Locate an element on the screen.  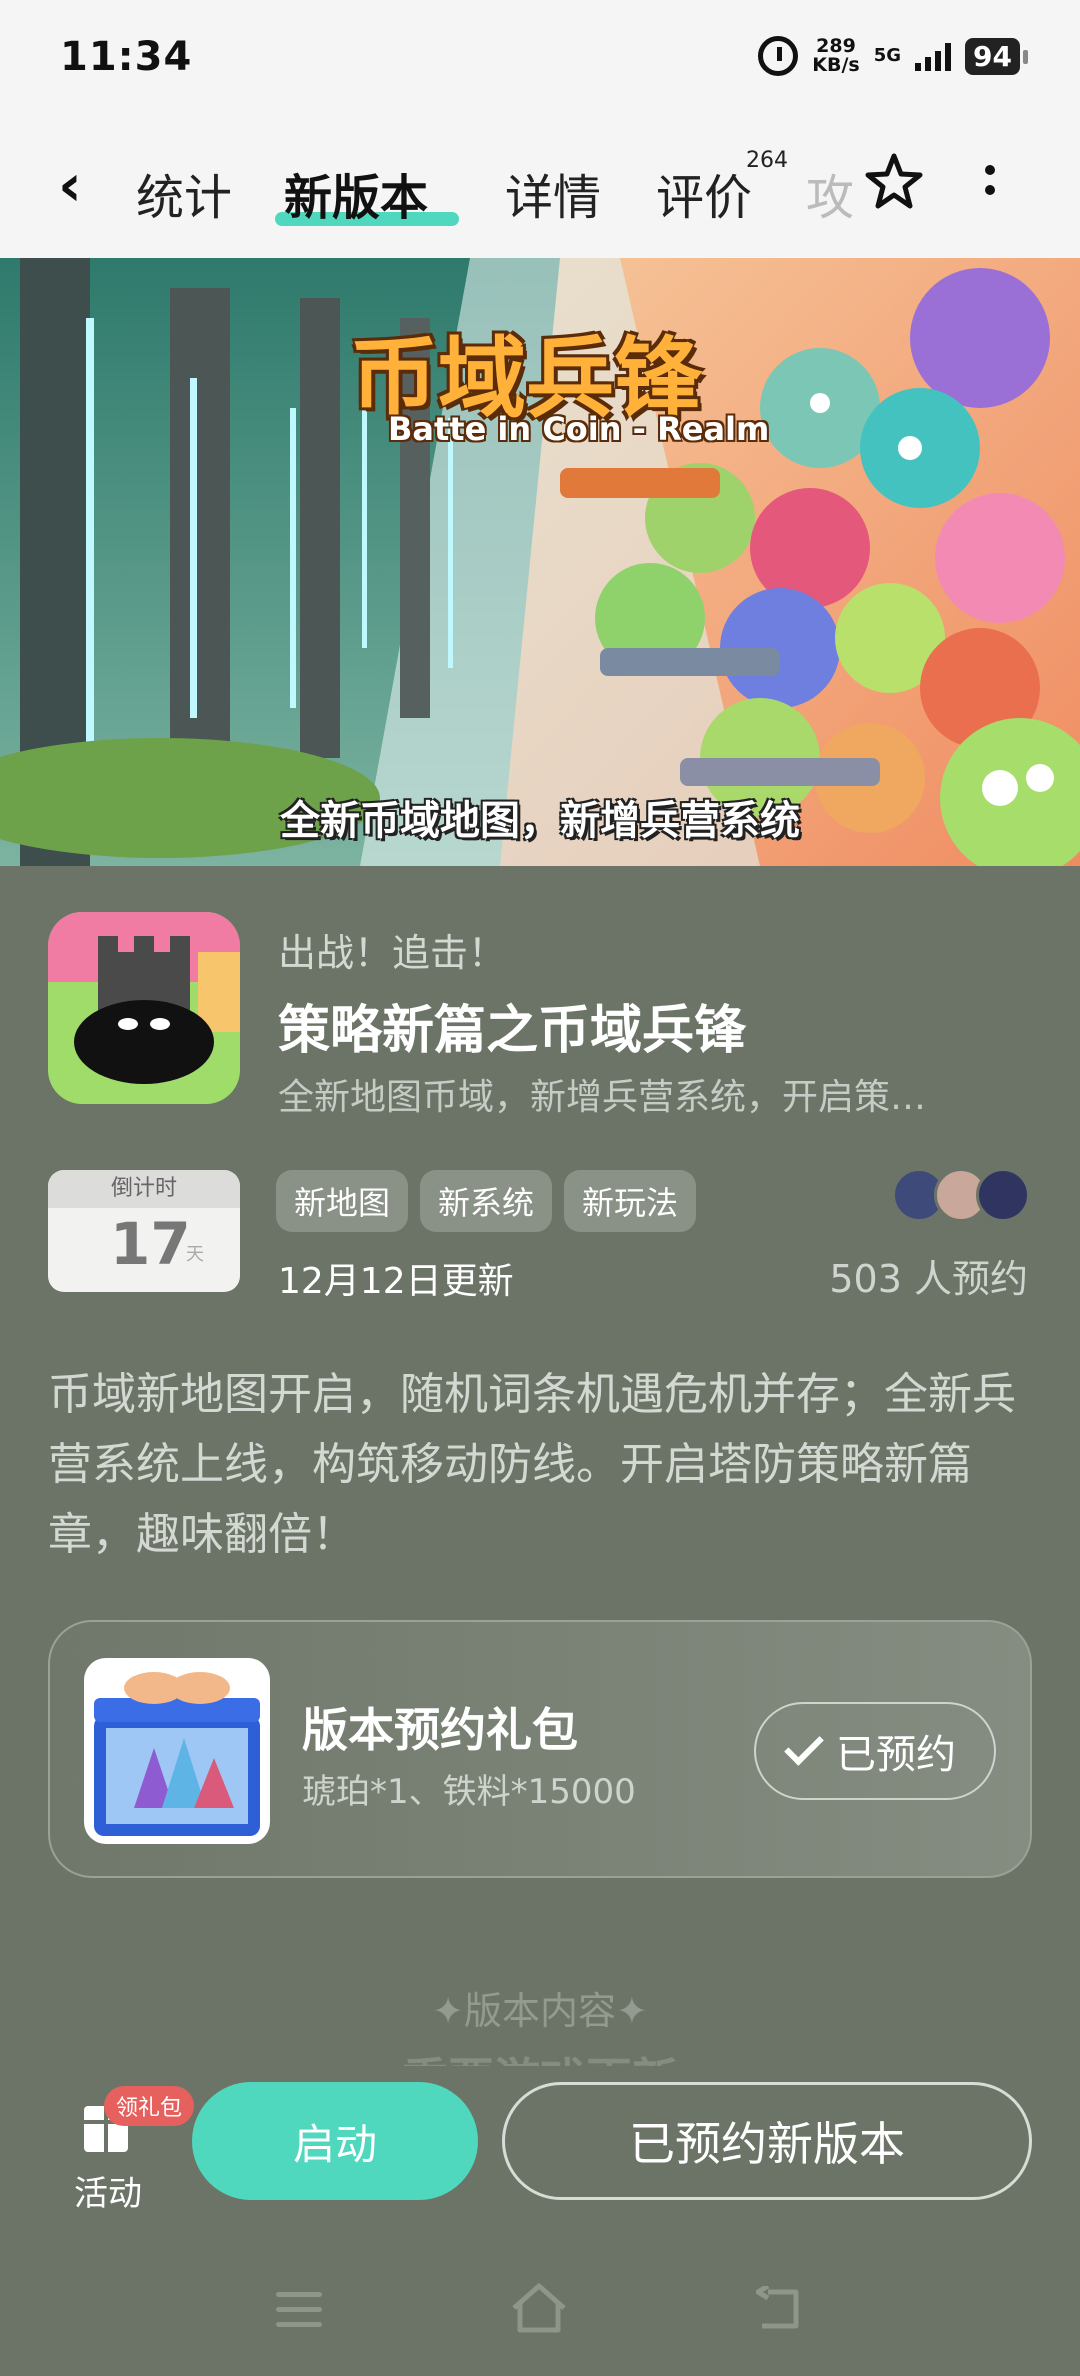
gift-reserved-label: 已预约 is located at coordinates (896, 1755).